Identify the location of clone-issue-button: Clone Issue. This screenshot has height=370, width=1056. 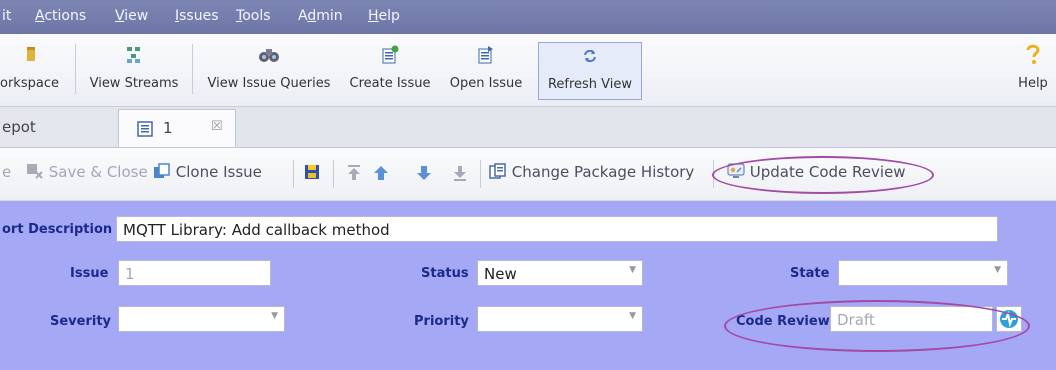
(207, 172).